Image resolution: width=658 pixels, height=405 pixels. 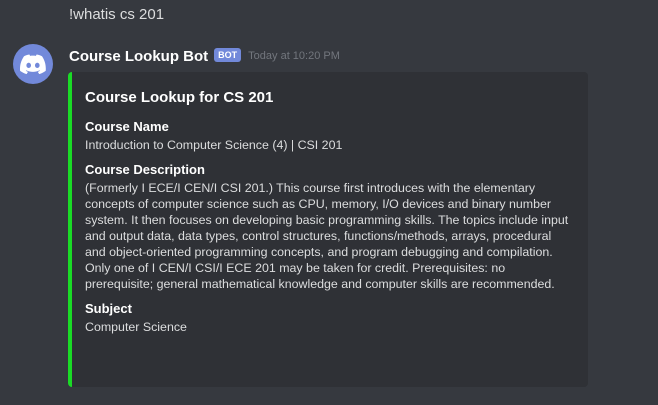 I want to click on field-name: Course Description, so click(x=145, y=169).